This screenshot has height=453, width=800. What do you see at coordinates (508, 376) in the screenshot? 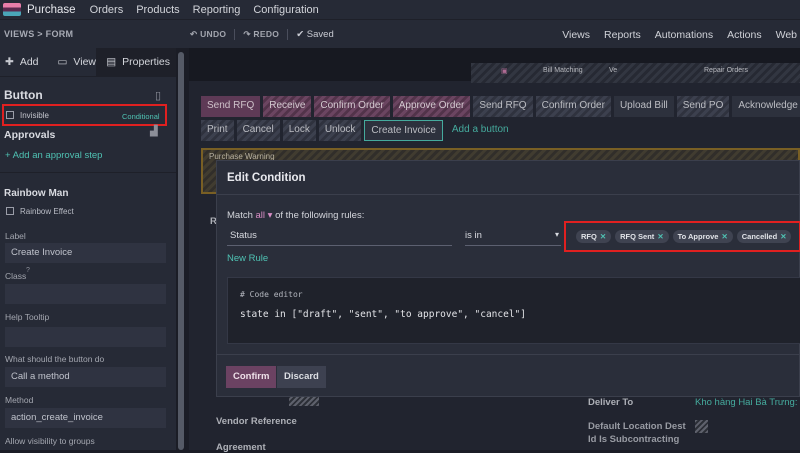
I see `dialog-footer: Confirm Discard` at bounding box center [508, 376].